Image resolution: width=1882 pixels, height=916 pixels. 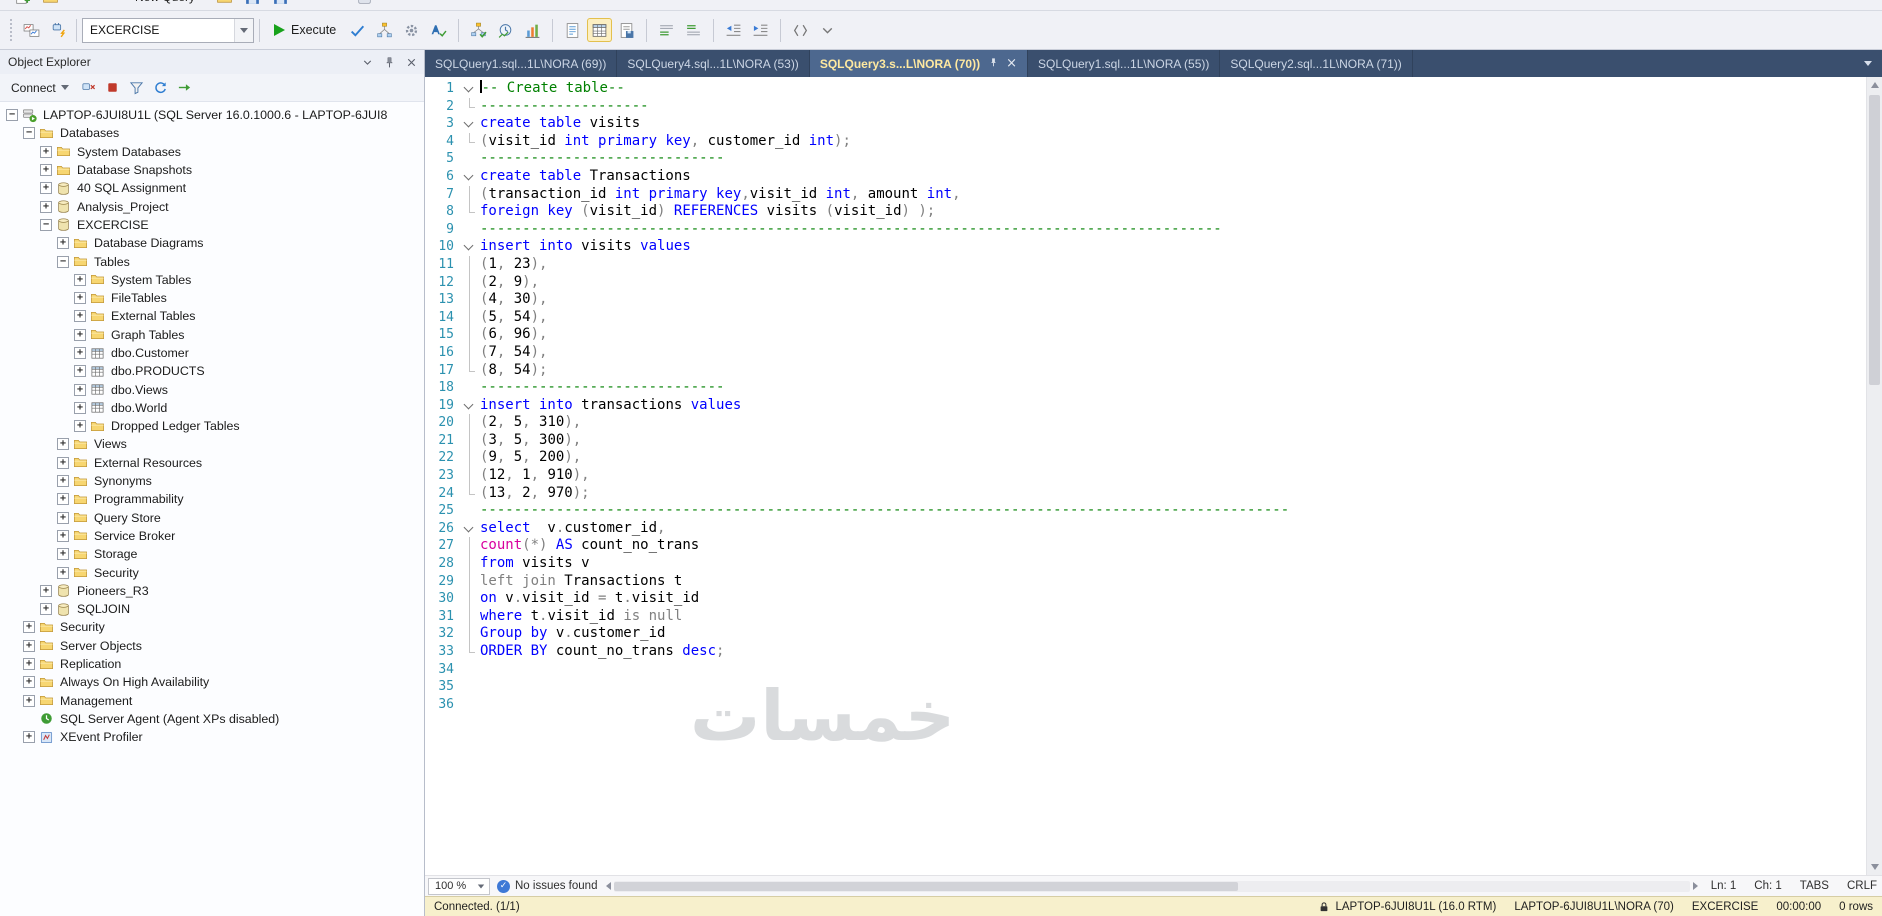 I want to click on tree-item: + Views, so click(x=212, y=444).